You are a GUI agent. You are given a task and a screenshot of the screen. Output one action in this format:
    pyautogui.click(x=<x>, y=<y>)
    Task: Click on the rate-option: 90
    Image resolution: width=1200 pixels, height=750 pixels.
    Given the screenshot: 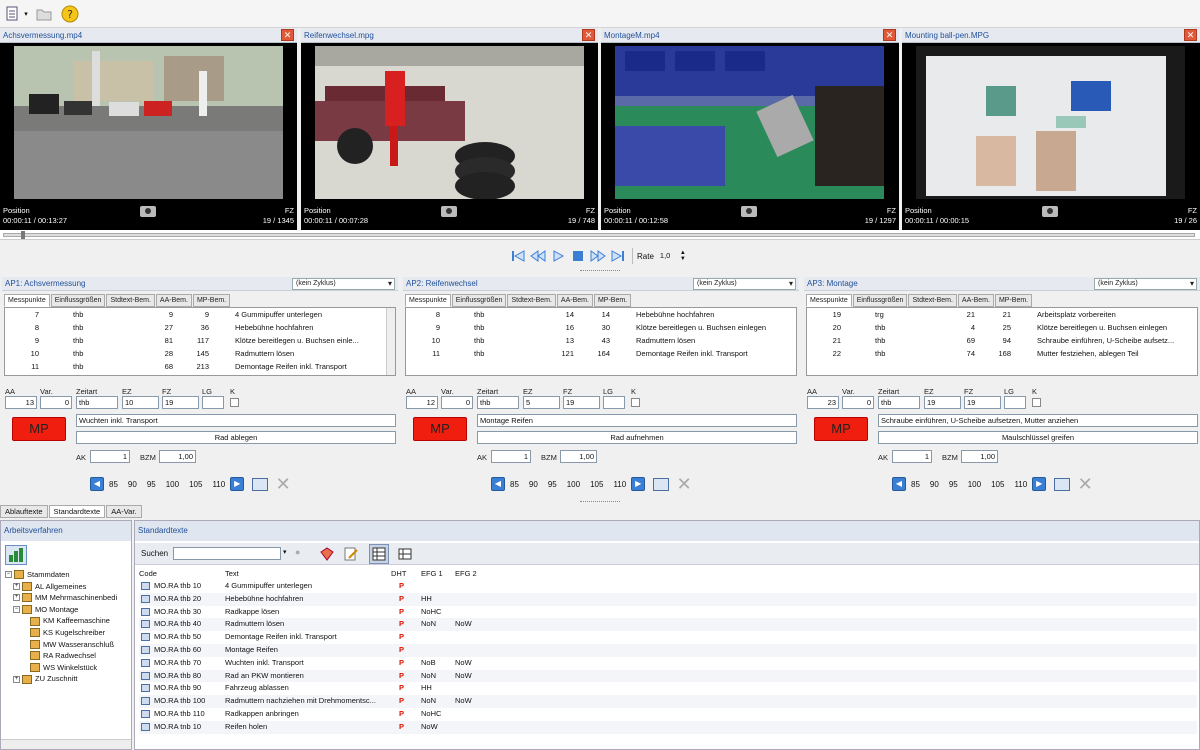 What is the action you would take?
    pyautogui.click(x=533, y=484)
    